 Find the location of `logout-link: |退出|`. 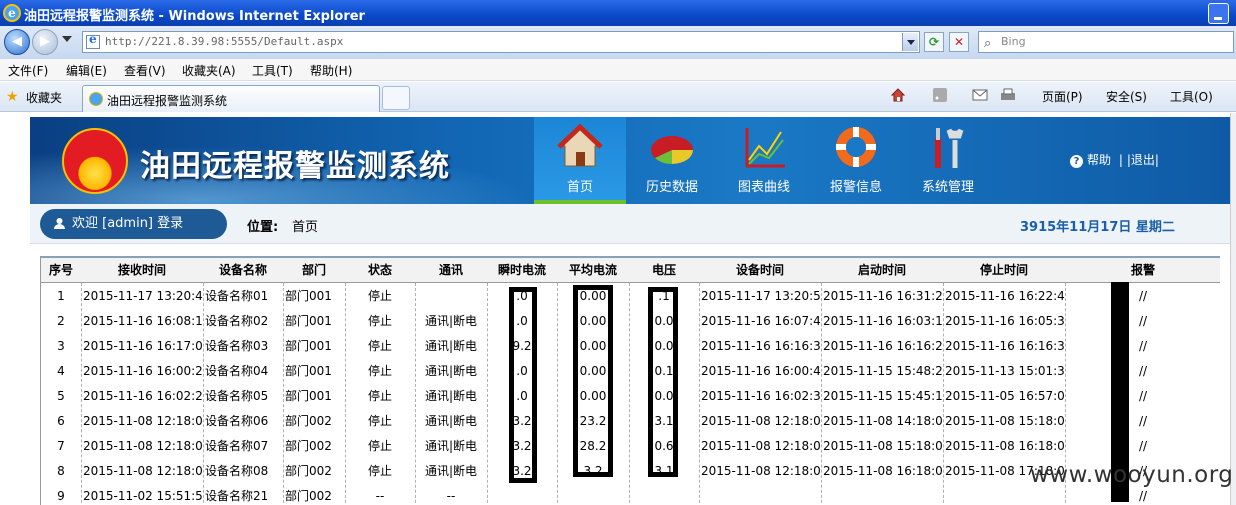

logout-link: |退出| is located at coordinates (1143, 160).